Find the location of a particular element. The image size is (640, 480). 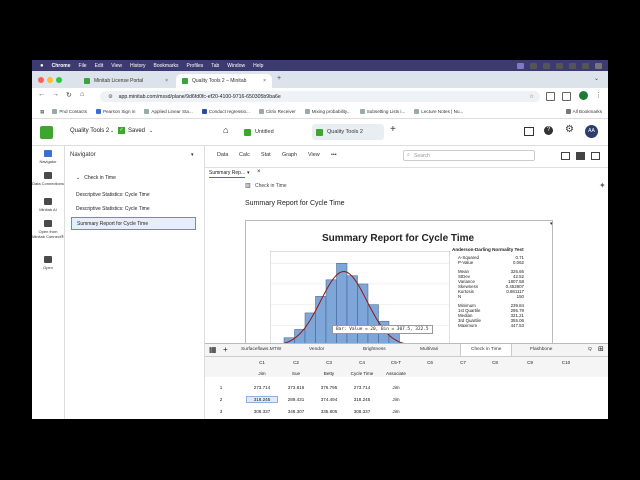

new-tab-button: + is located at coordinates (279, 78).